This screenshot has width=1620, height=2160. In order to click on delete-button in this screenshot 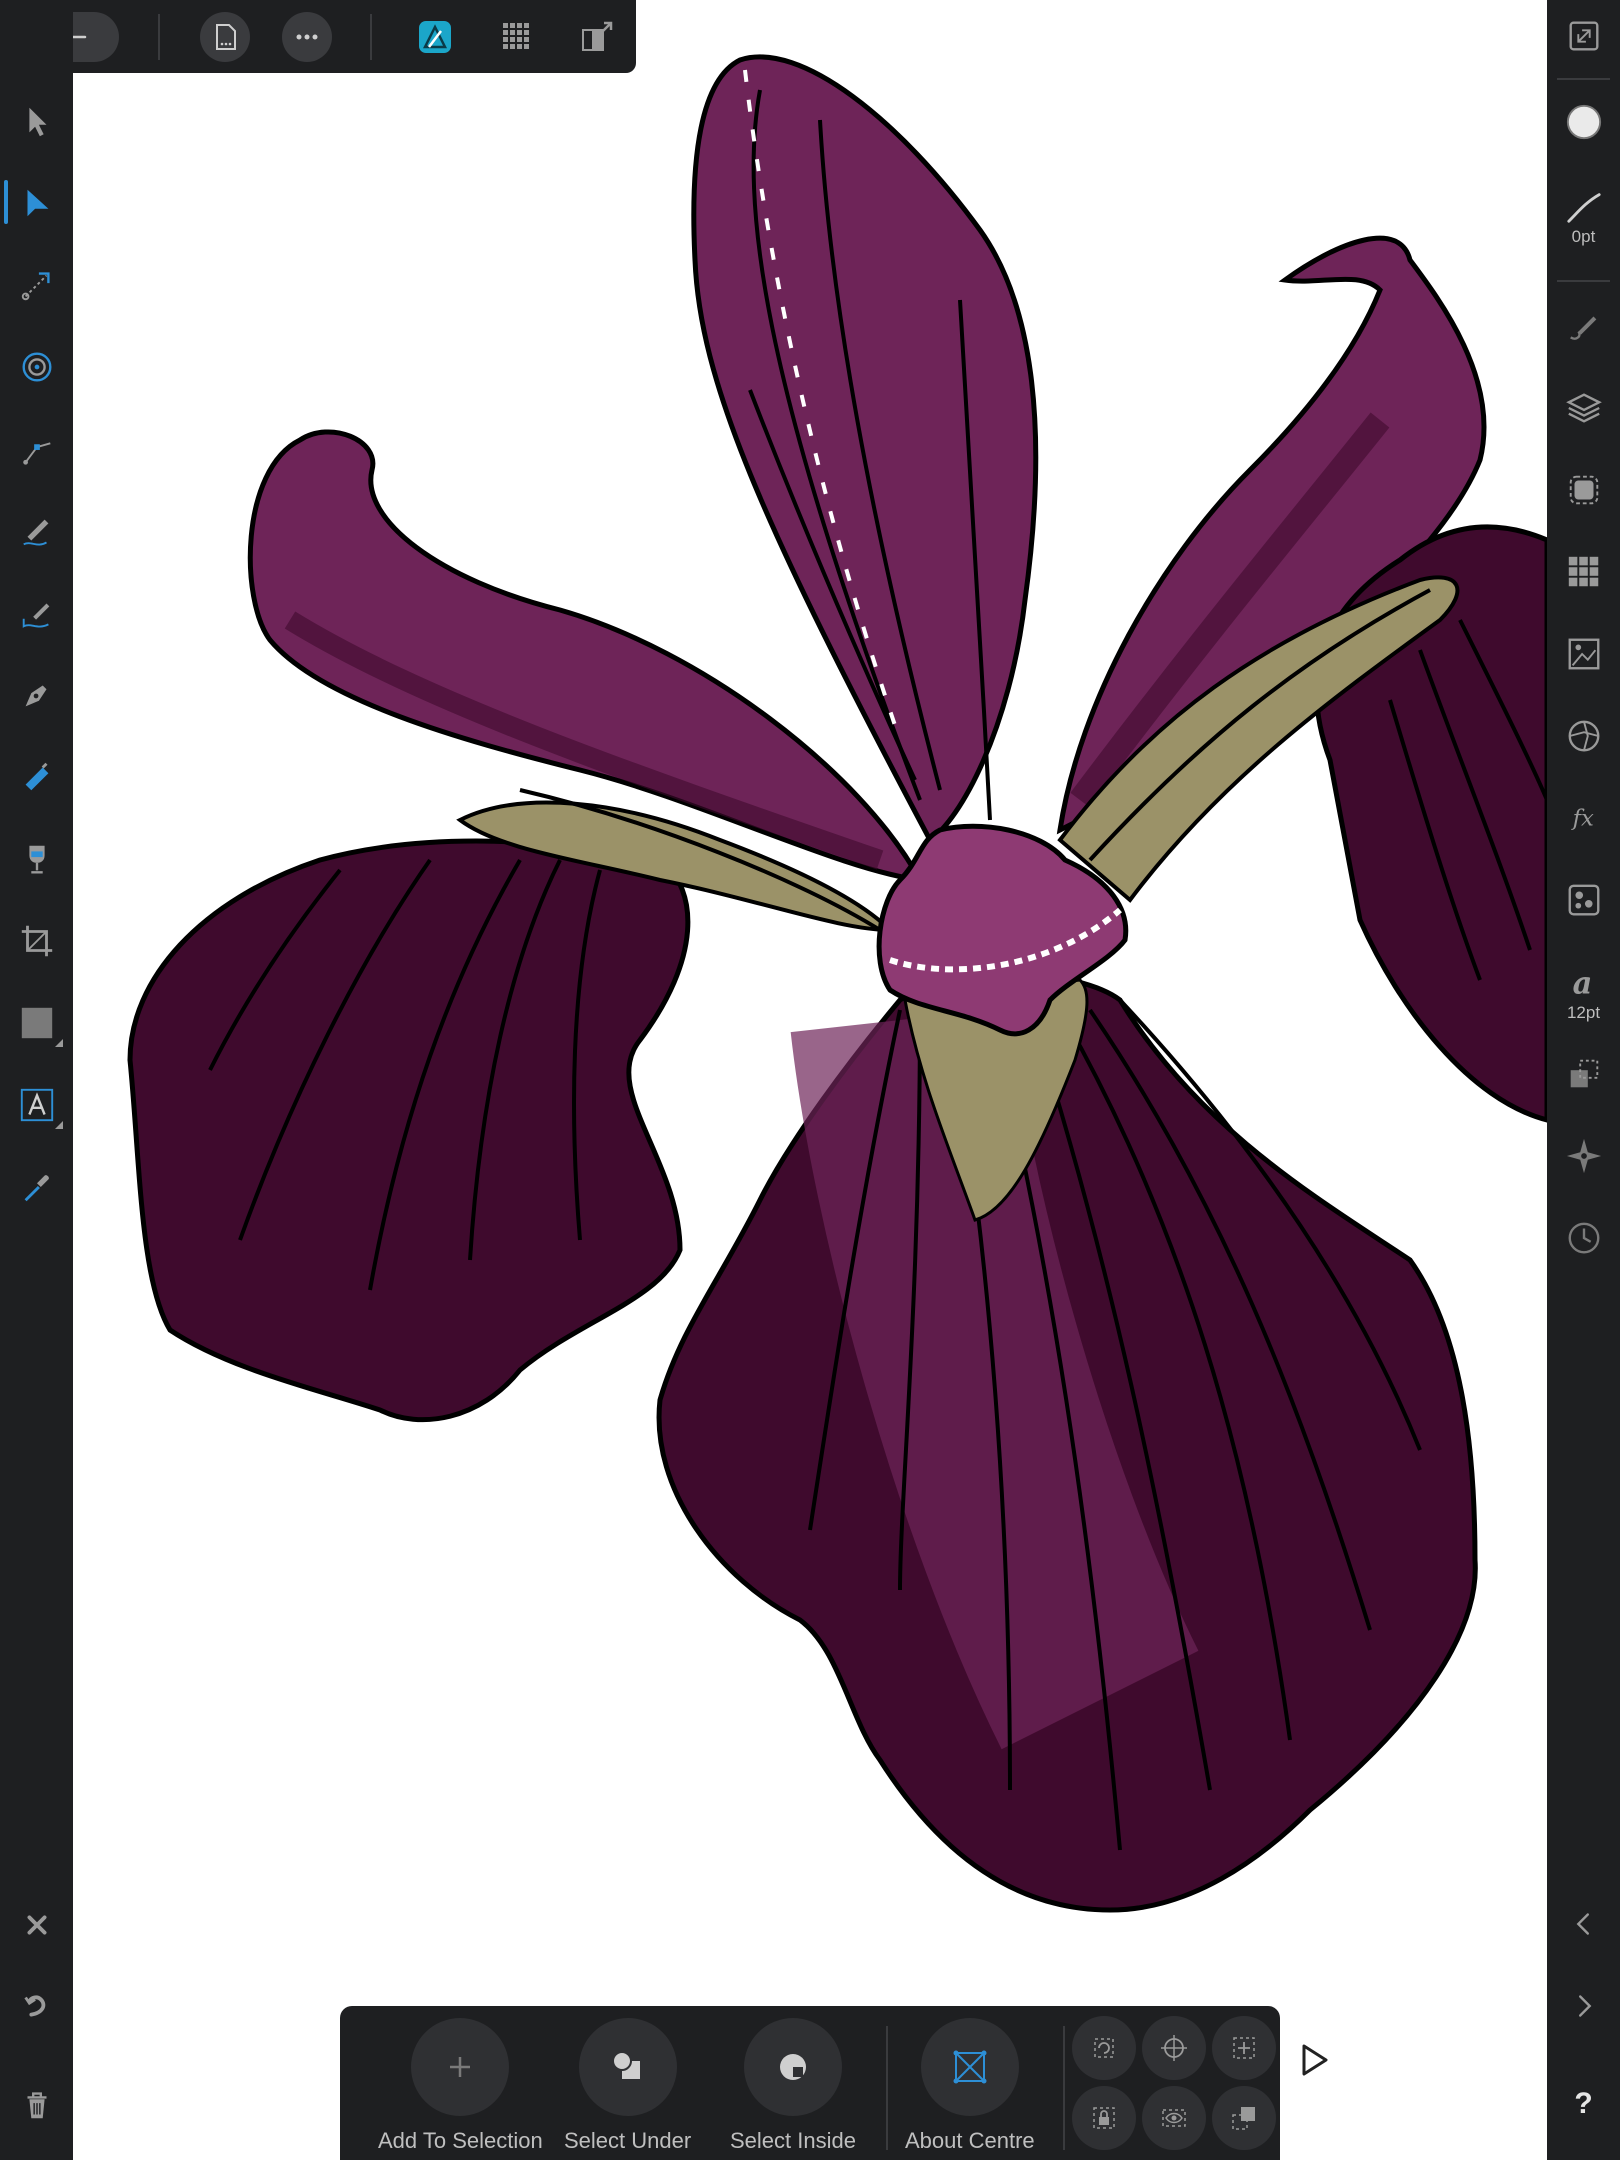, I will do `click(36, 2104)`.